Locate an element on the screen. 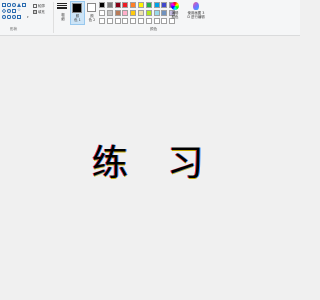 The image size is (320, 300). line-width-button is located at coordinates (62, 6).